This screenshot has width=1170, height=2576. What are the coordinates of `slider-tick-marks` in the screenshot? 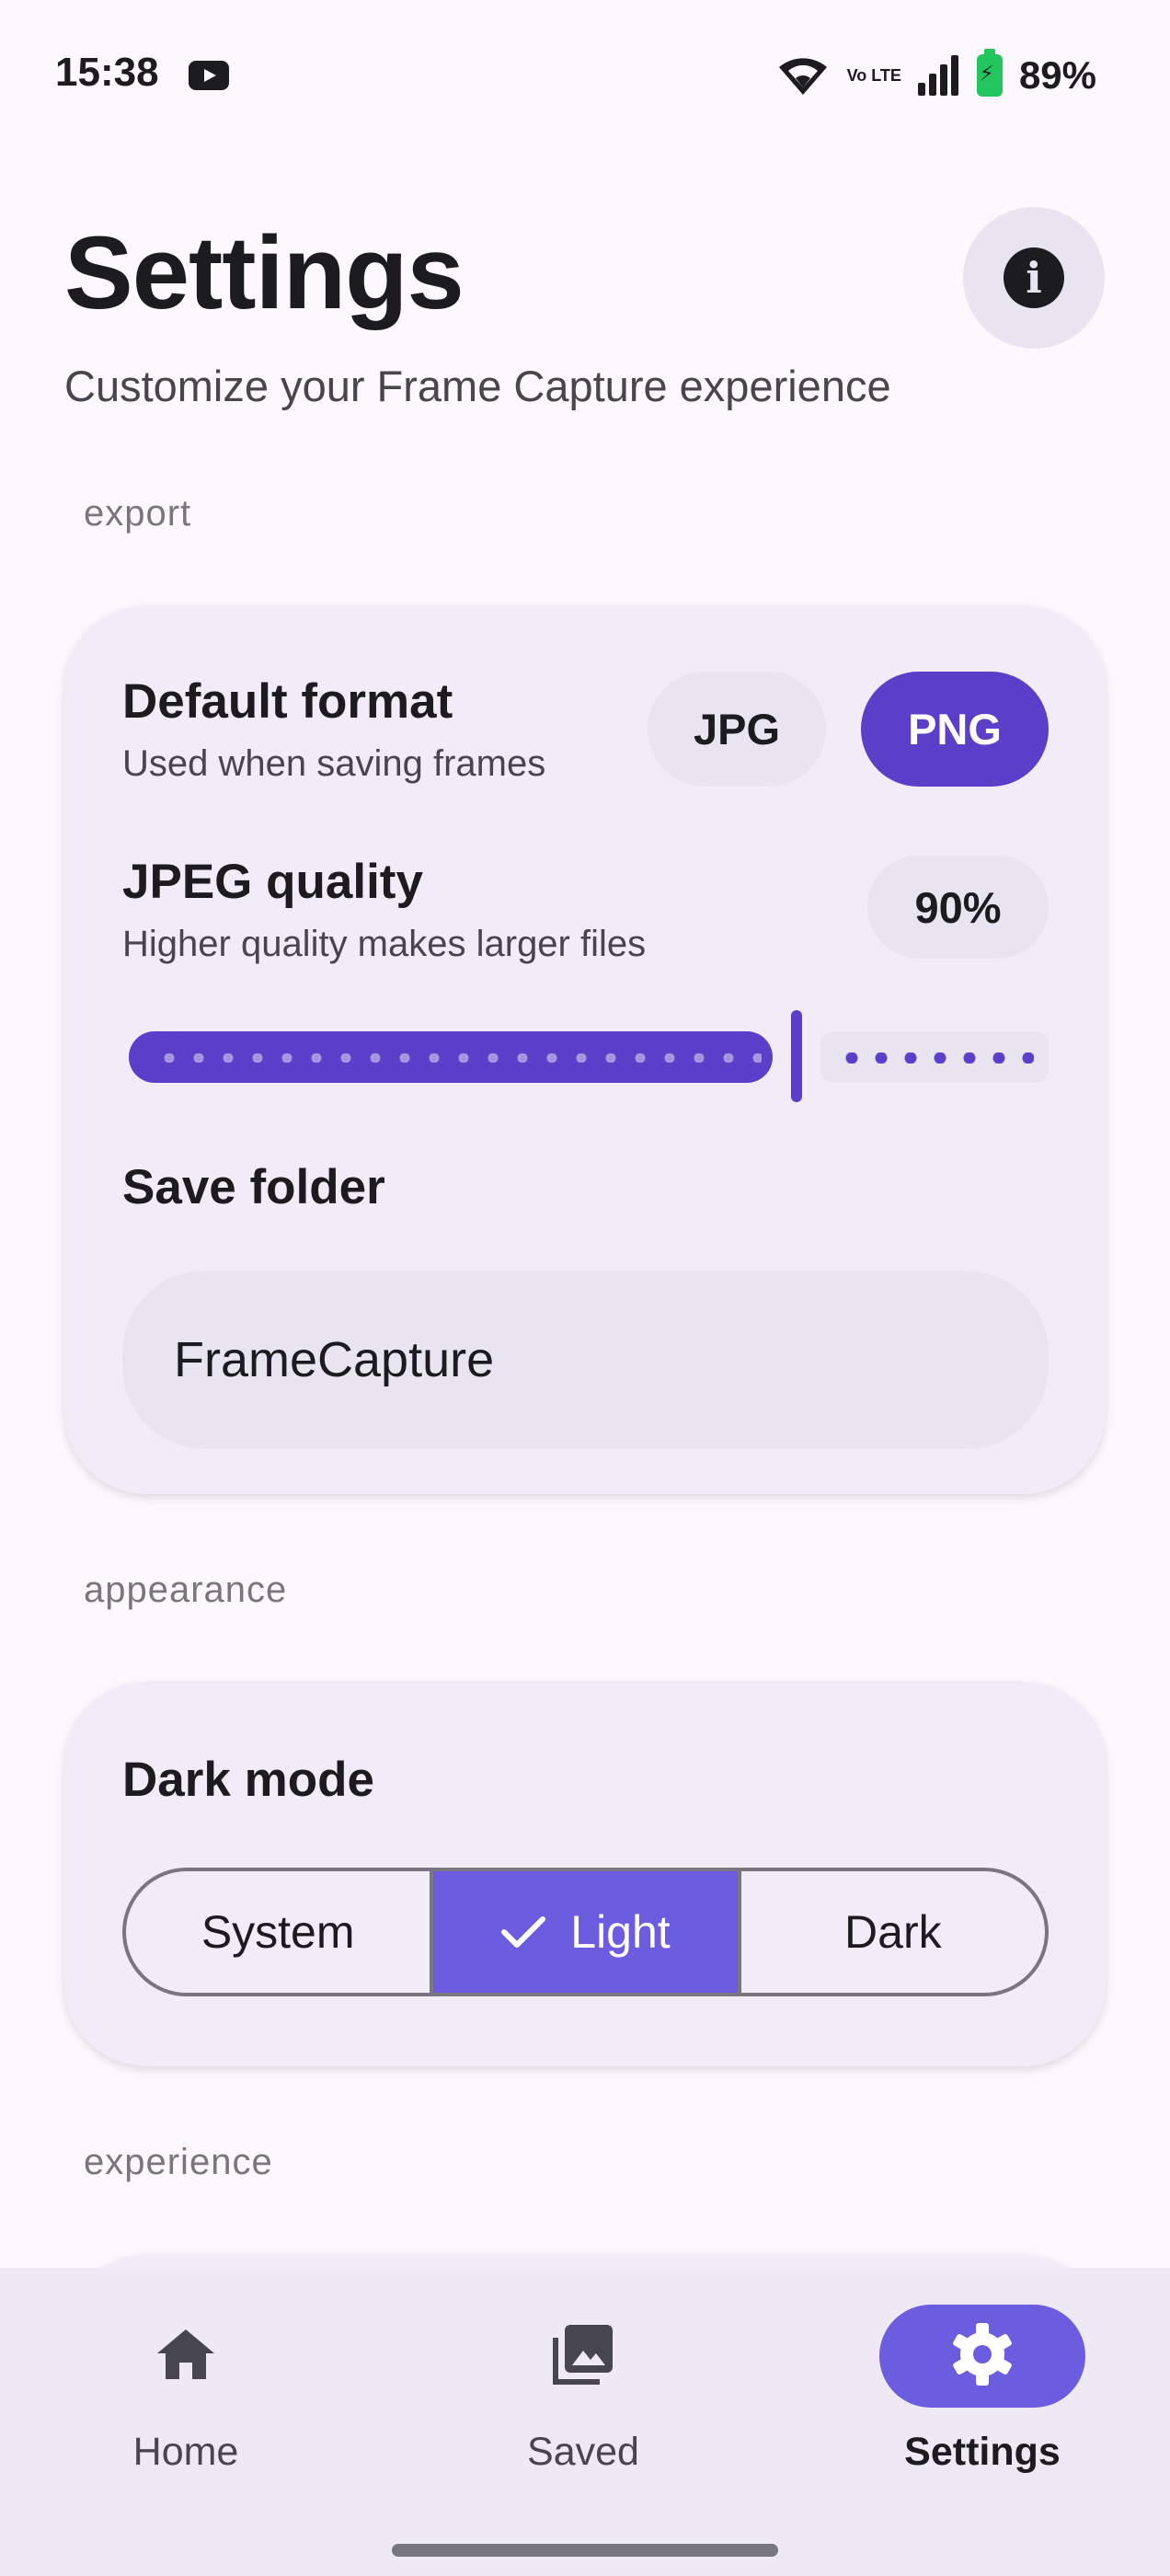 It's located at (458, 1058).